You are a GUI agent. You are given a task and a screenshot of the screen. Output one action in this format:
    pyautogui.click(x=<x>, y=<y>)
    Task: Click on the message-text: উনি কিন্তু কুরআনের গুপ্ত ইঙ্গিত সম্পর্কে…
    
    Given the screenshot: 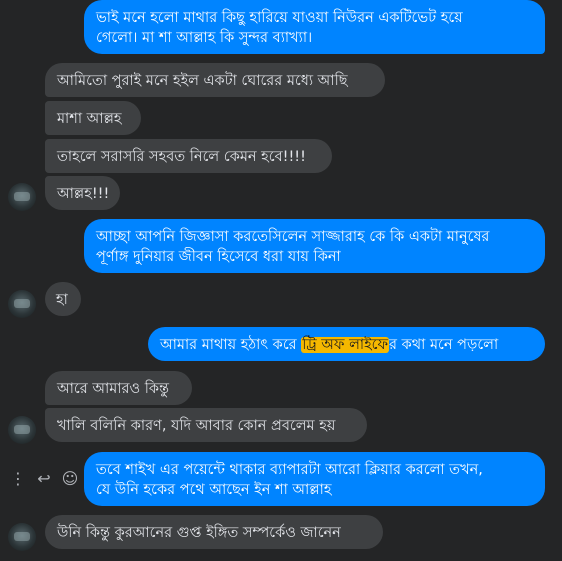 What is the action you would take?
    pyautogui.click(x=199, y=533)
    